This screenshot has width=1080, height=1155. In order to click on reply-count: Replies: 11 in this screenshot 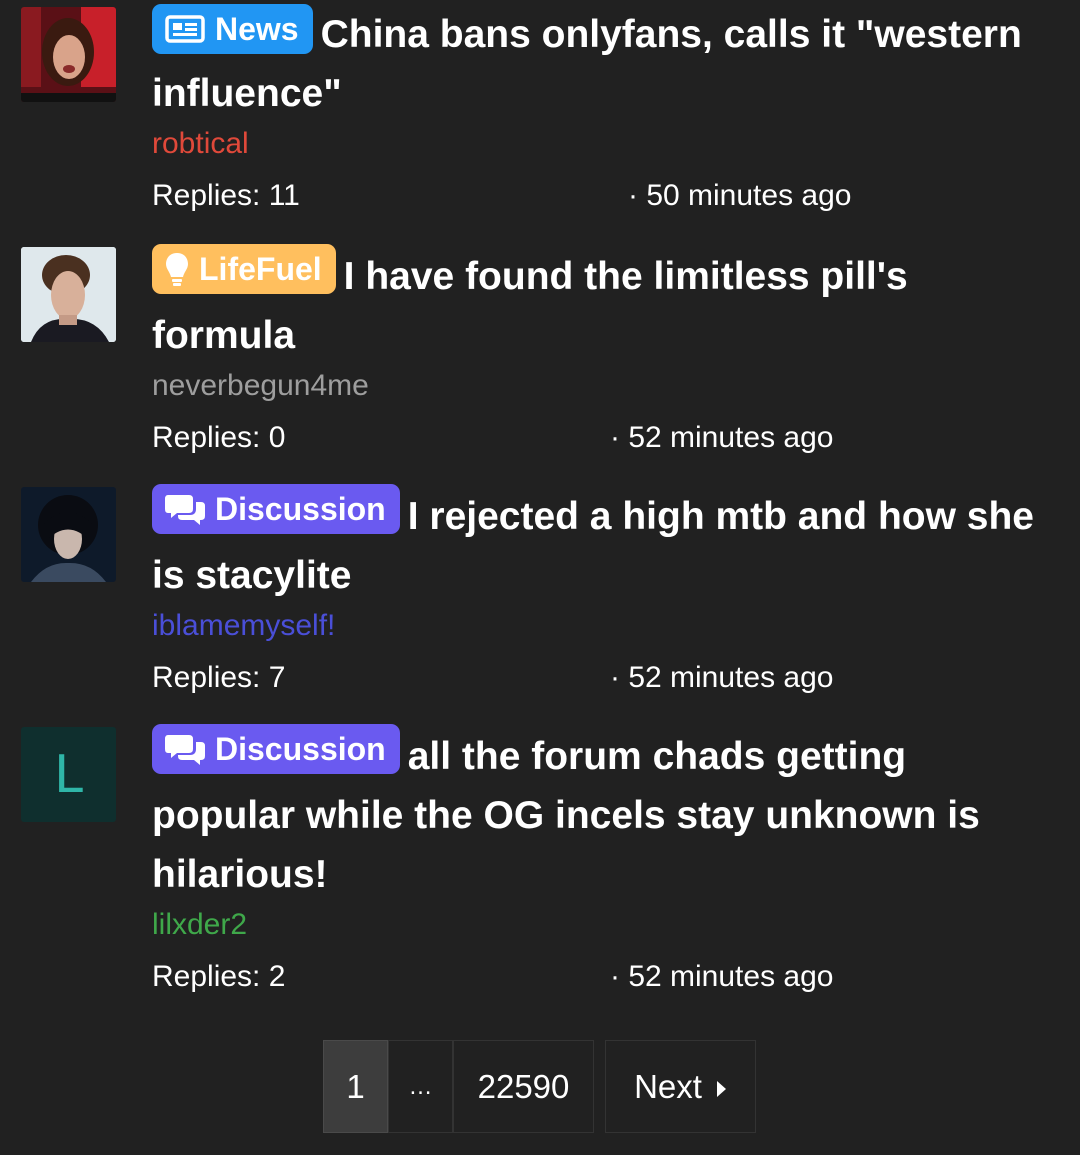, I will do `click(226, 195)`.